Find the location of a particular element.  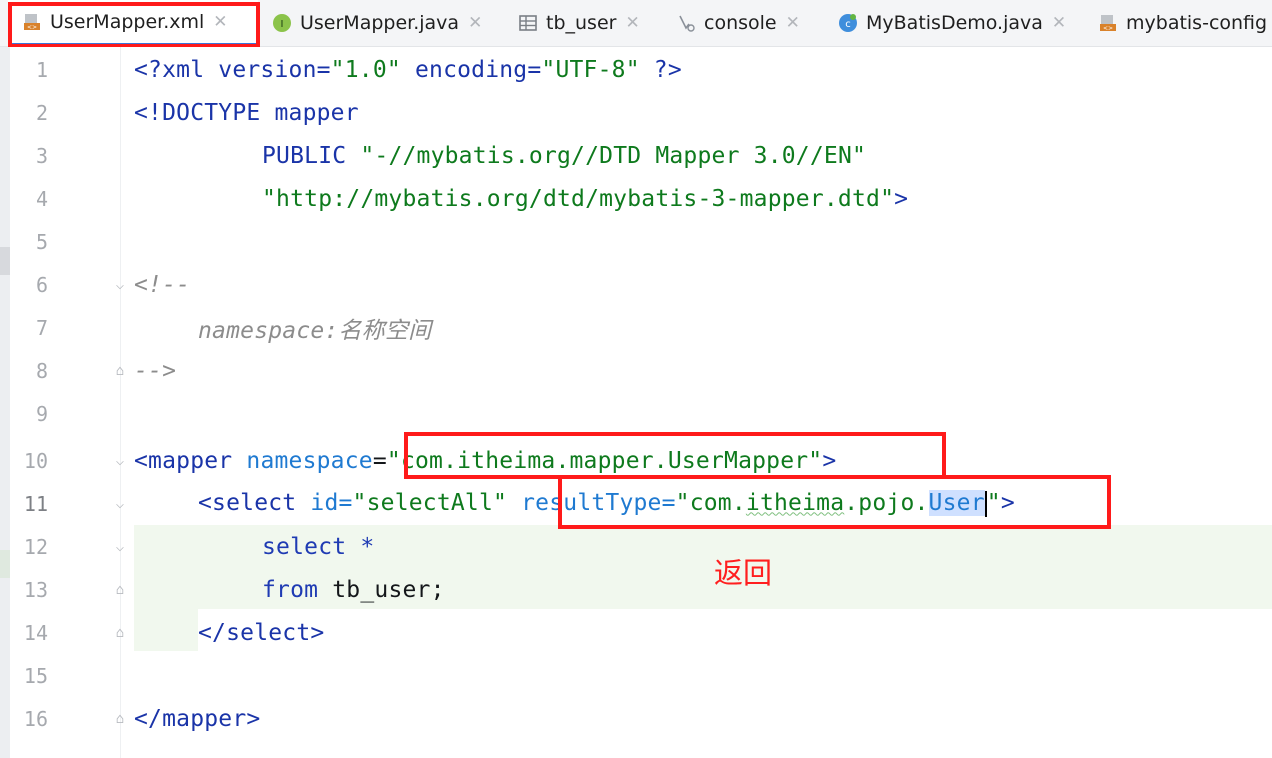

line-number: 7 is located at coordinates (41, 327).